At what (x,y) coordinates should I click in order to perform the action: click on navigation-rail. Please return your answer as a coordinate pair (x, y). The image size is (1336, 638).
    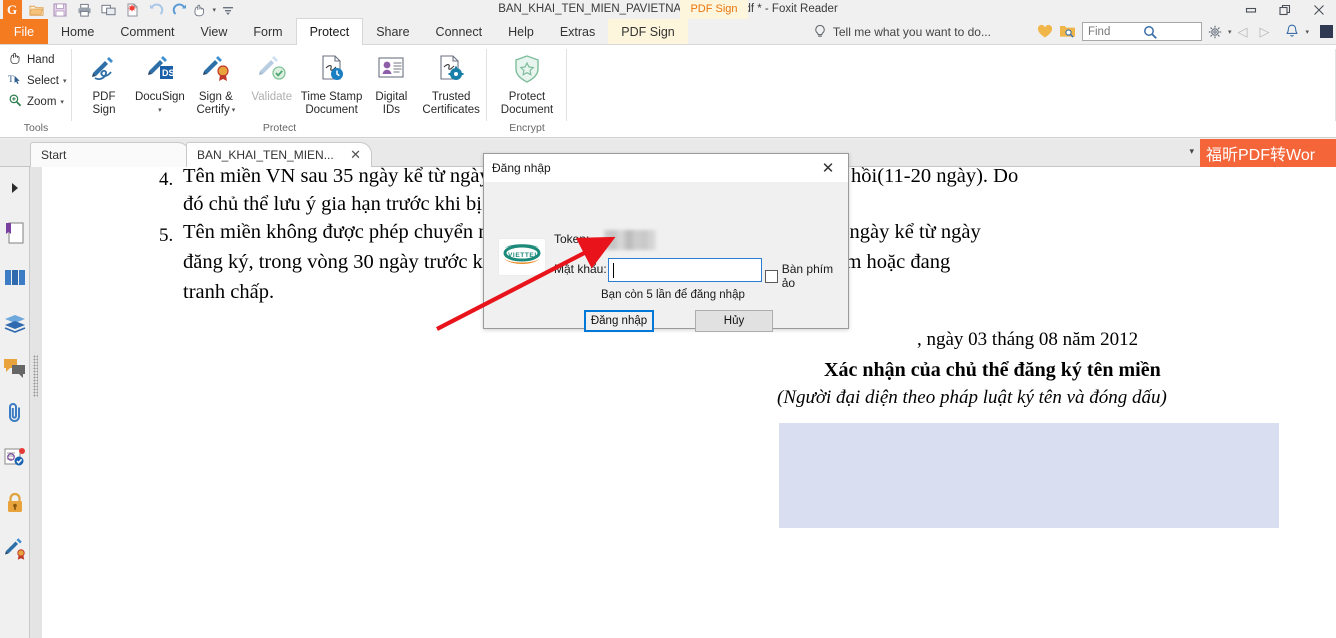
    Looking at the image, I should click on (15, 402).